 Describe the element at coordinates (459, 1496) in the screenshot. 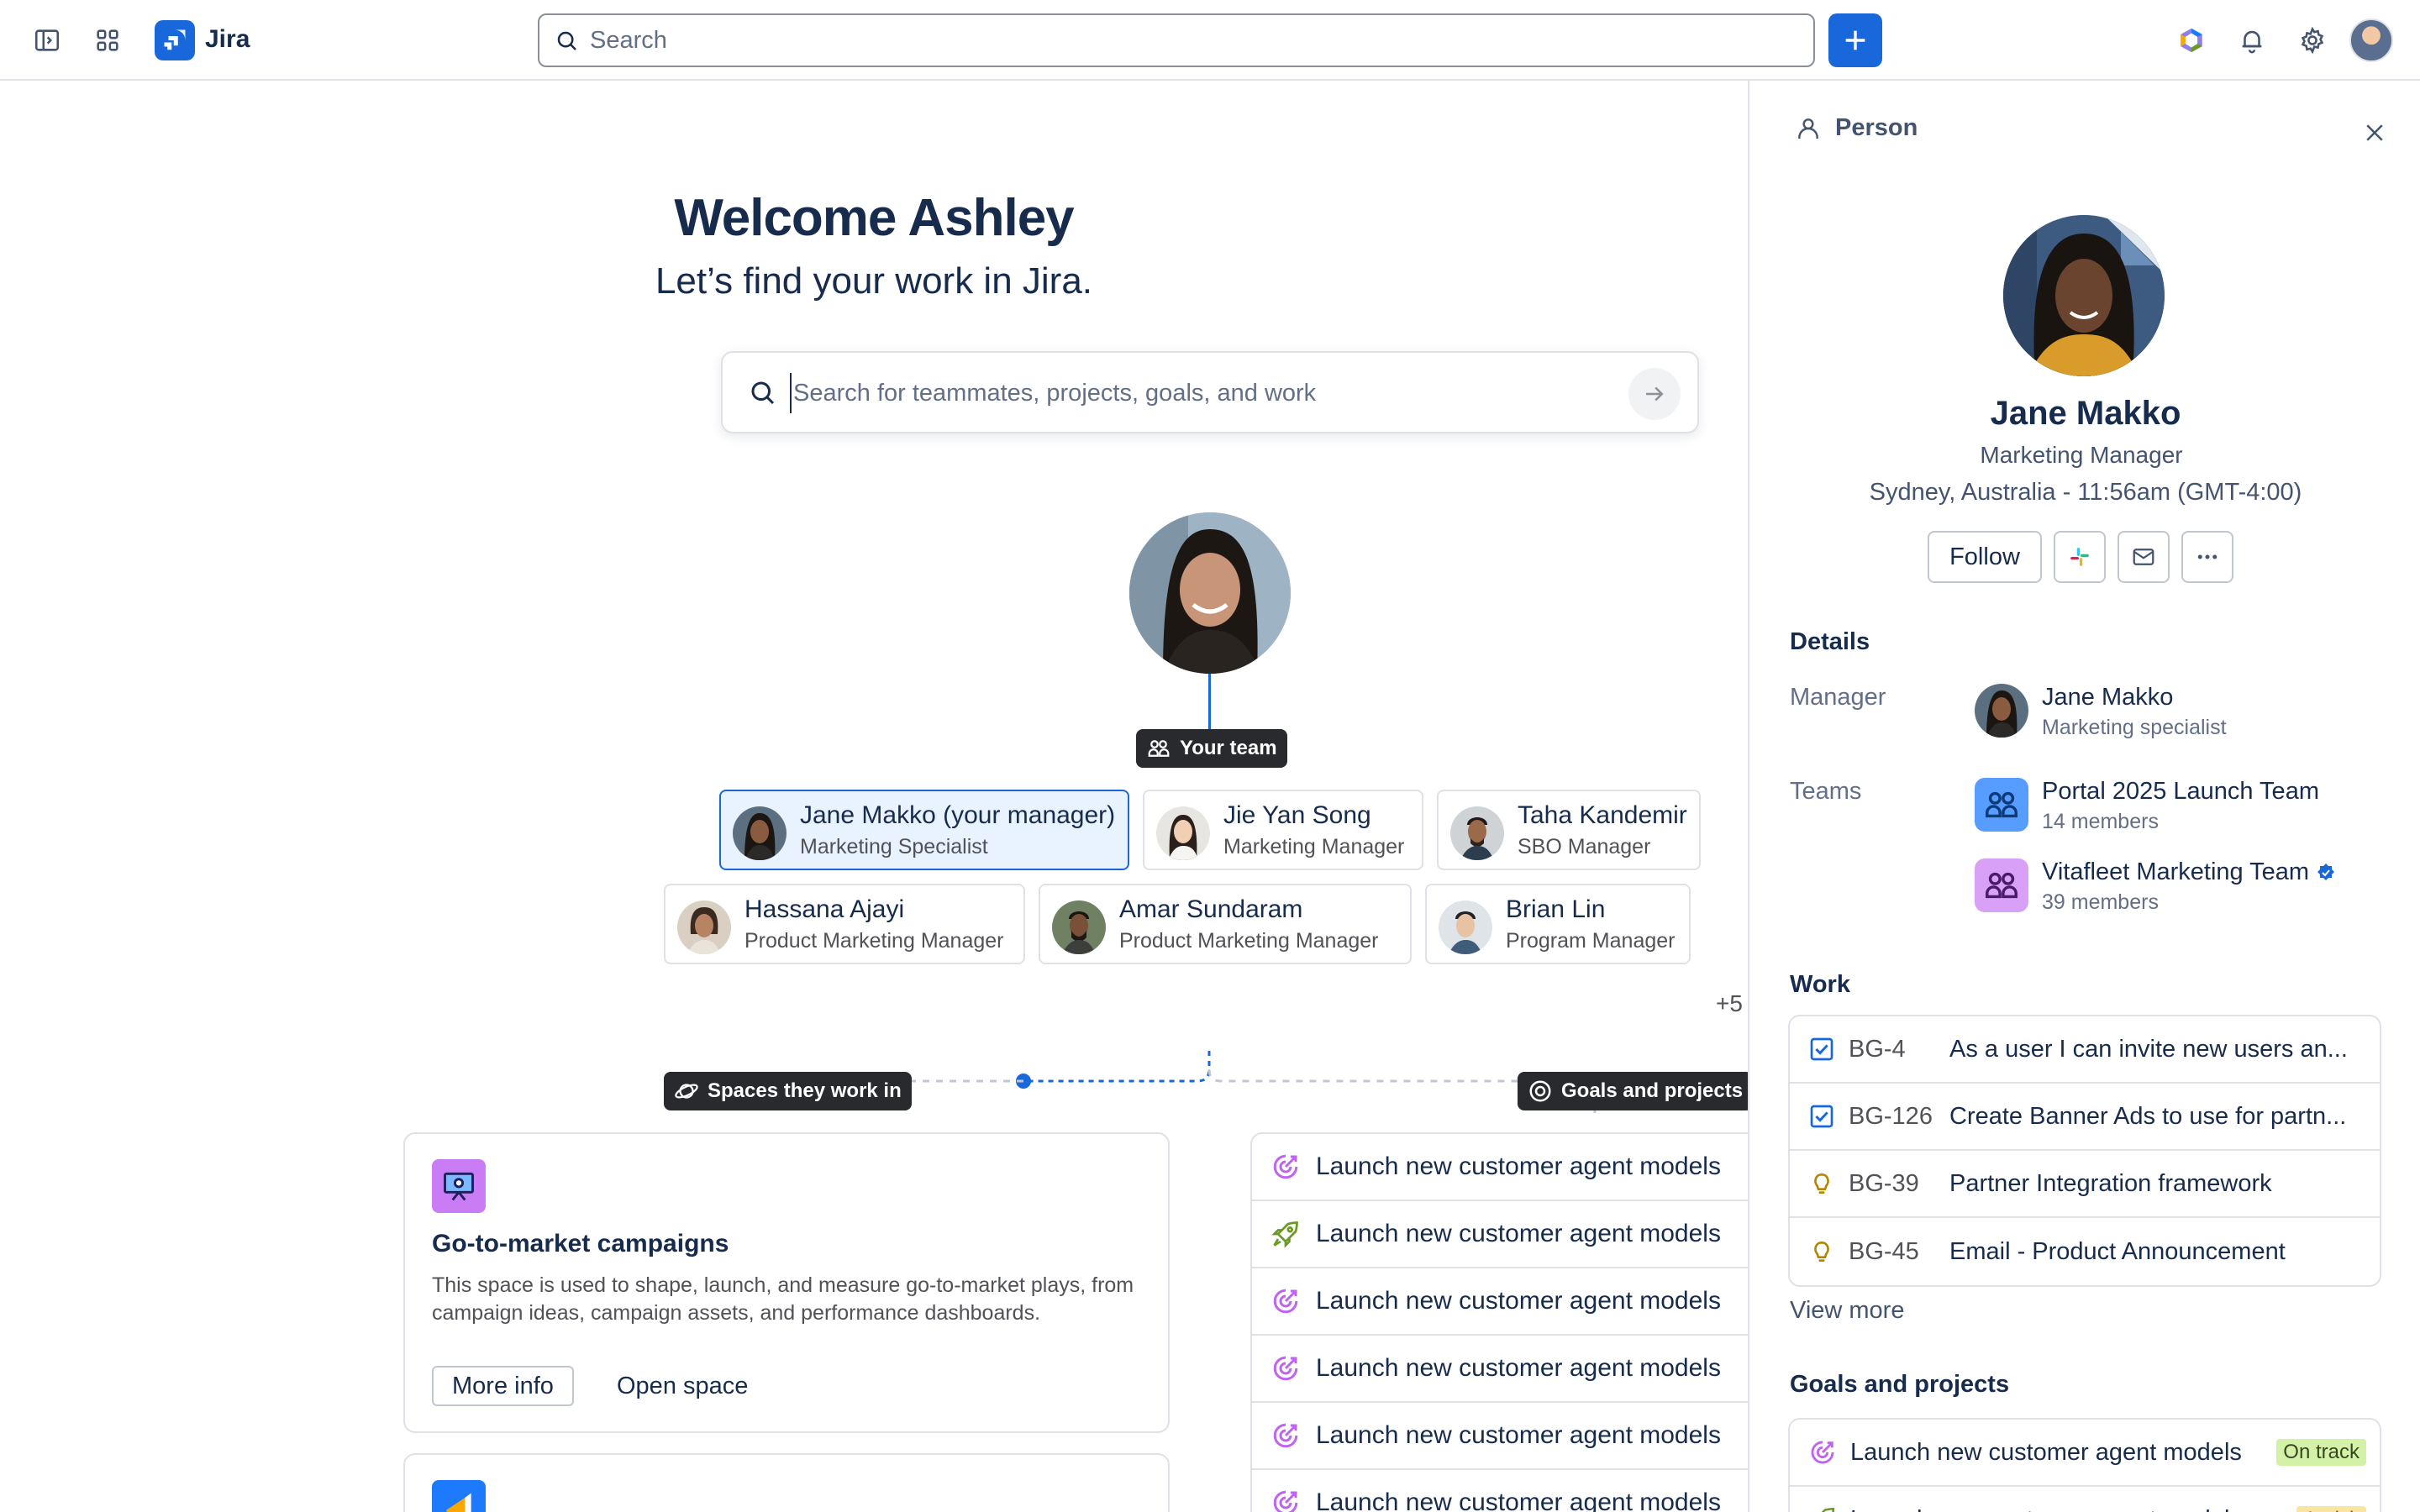

I see `megaphone-icon` at that location.